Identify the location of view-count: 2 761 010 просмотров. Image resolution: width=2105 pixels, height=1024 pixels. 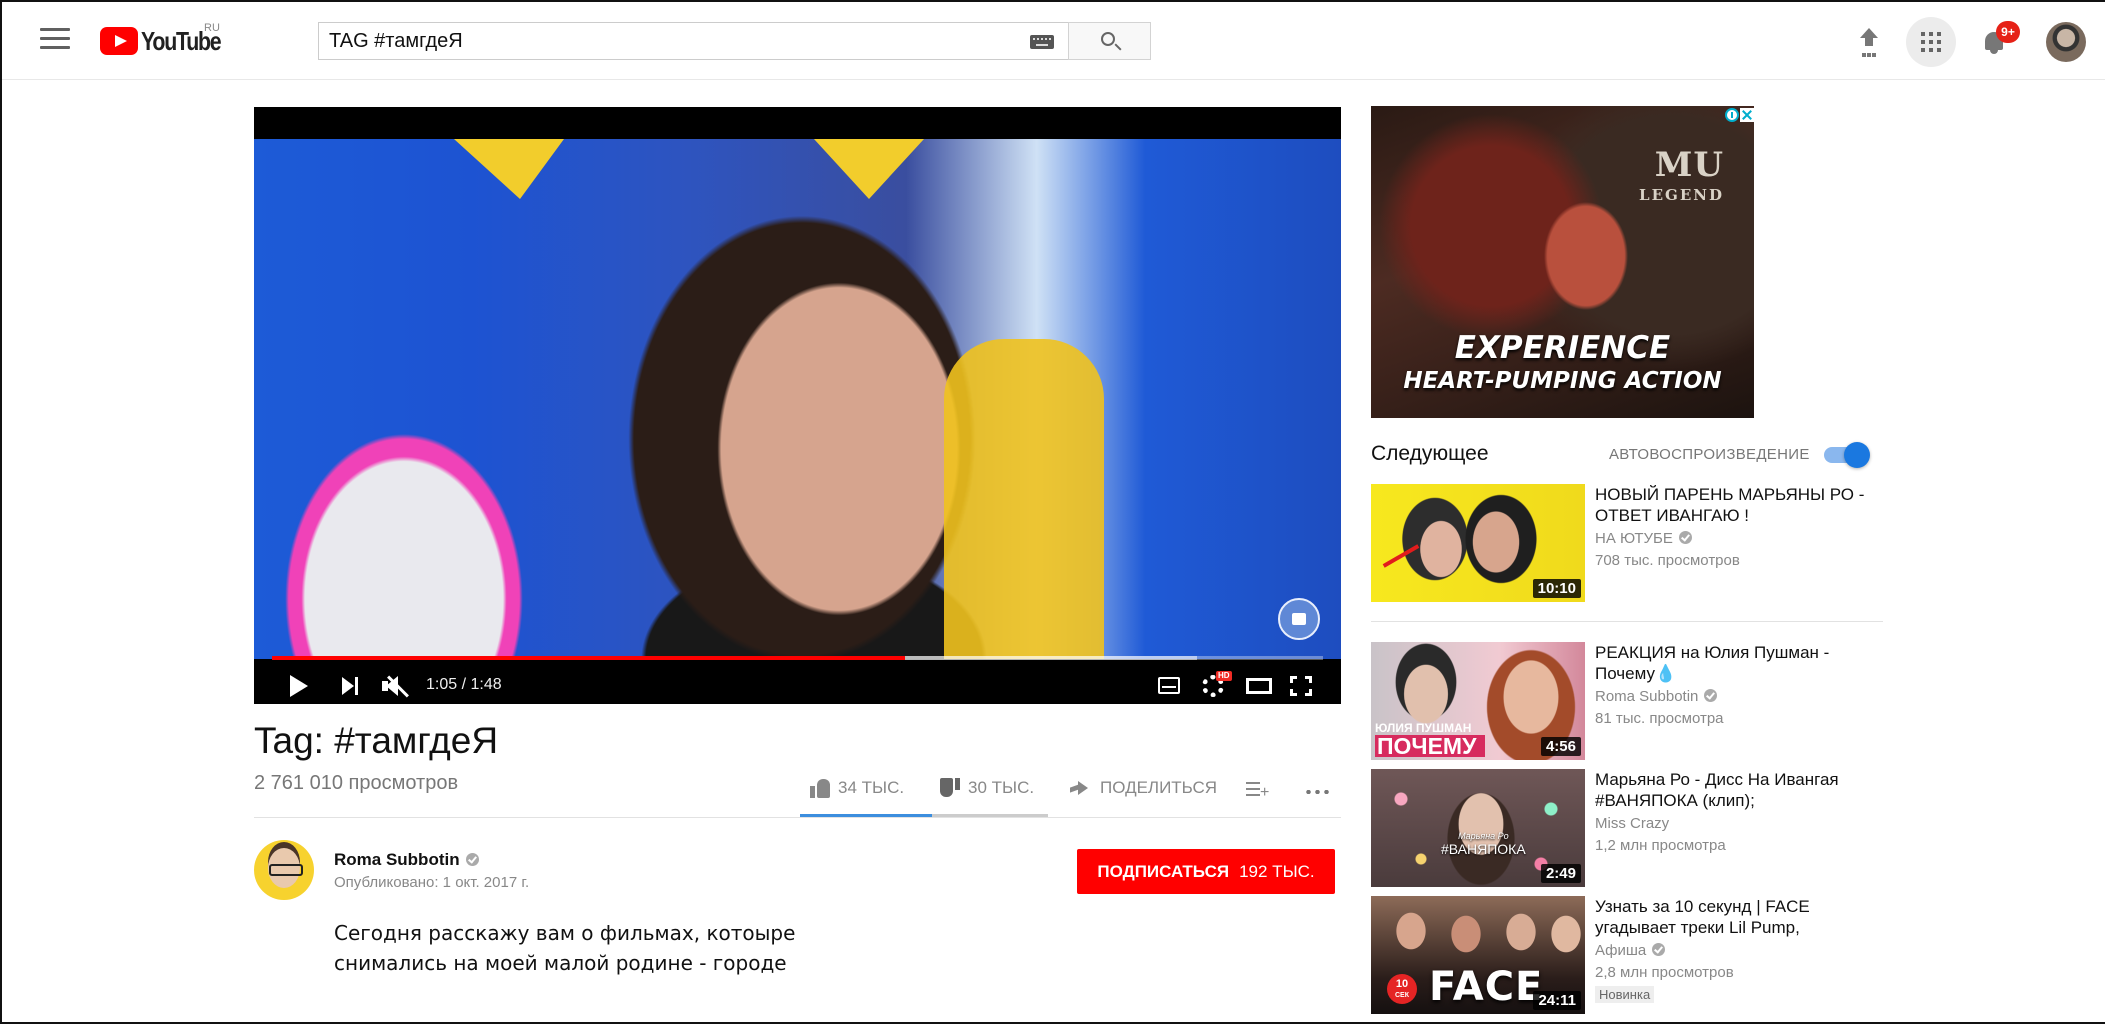
(356, 783).